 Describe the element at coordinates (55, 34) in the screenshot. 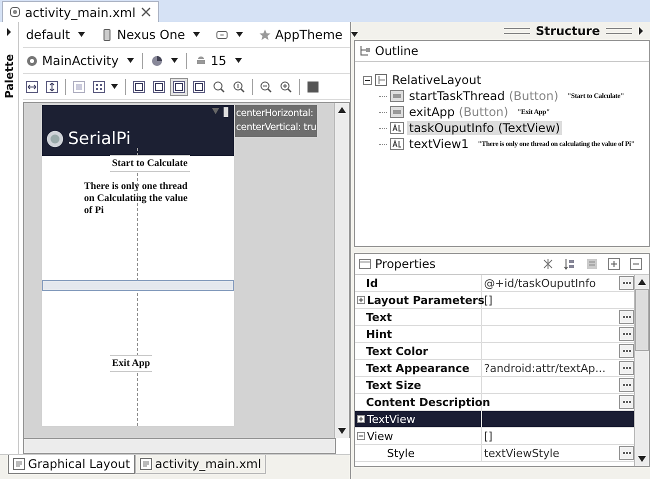

I see `config-dropdown: default` at that location.